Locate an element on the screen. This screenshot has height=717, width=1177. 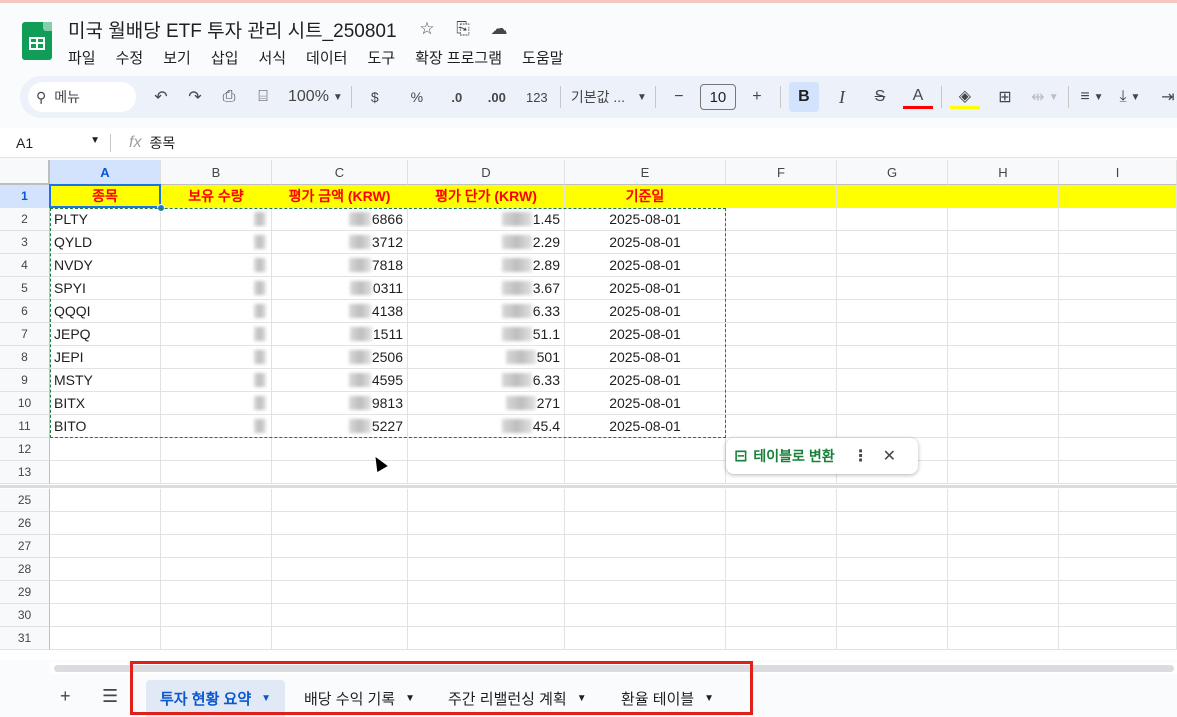
cell-h31 is located at coordinates (1003, 638).